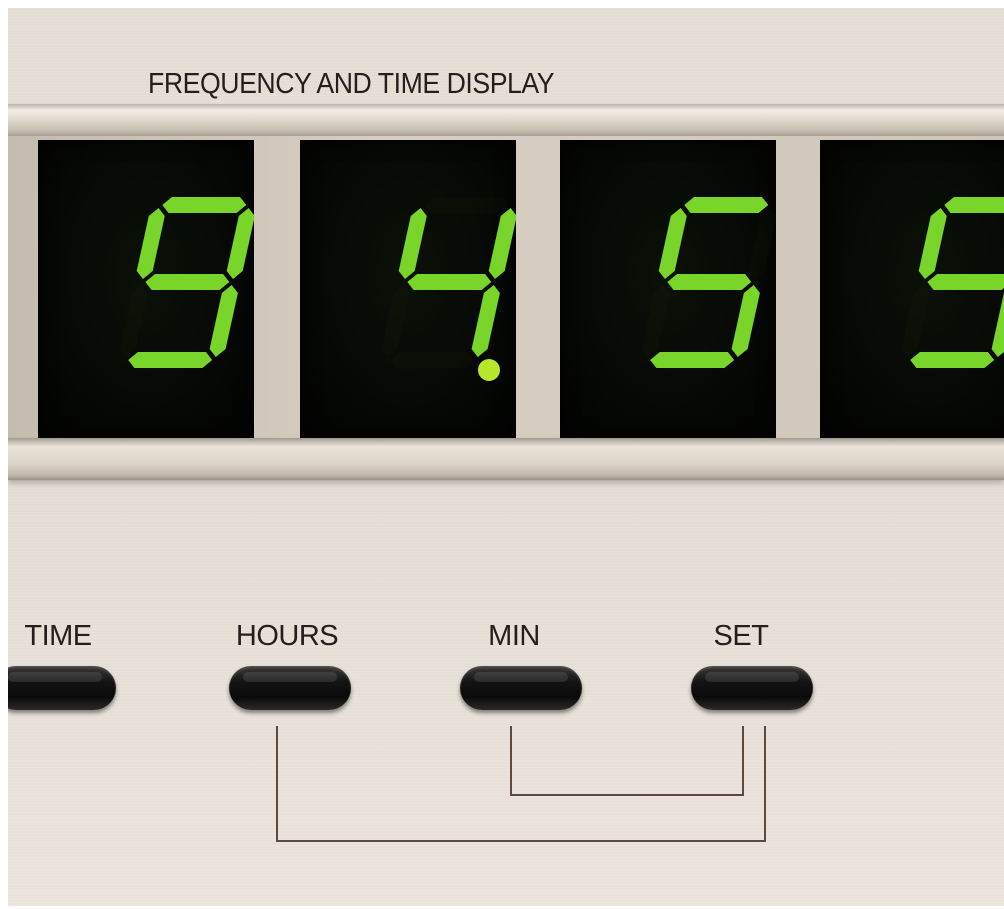 The height and width of the screenshot is (909, 1004). What do you see at coordinates (506, 120) in the screenshot?
I see `display-upper-trim` at bounding box center [506, 120].